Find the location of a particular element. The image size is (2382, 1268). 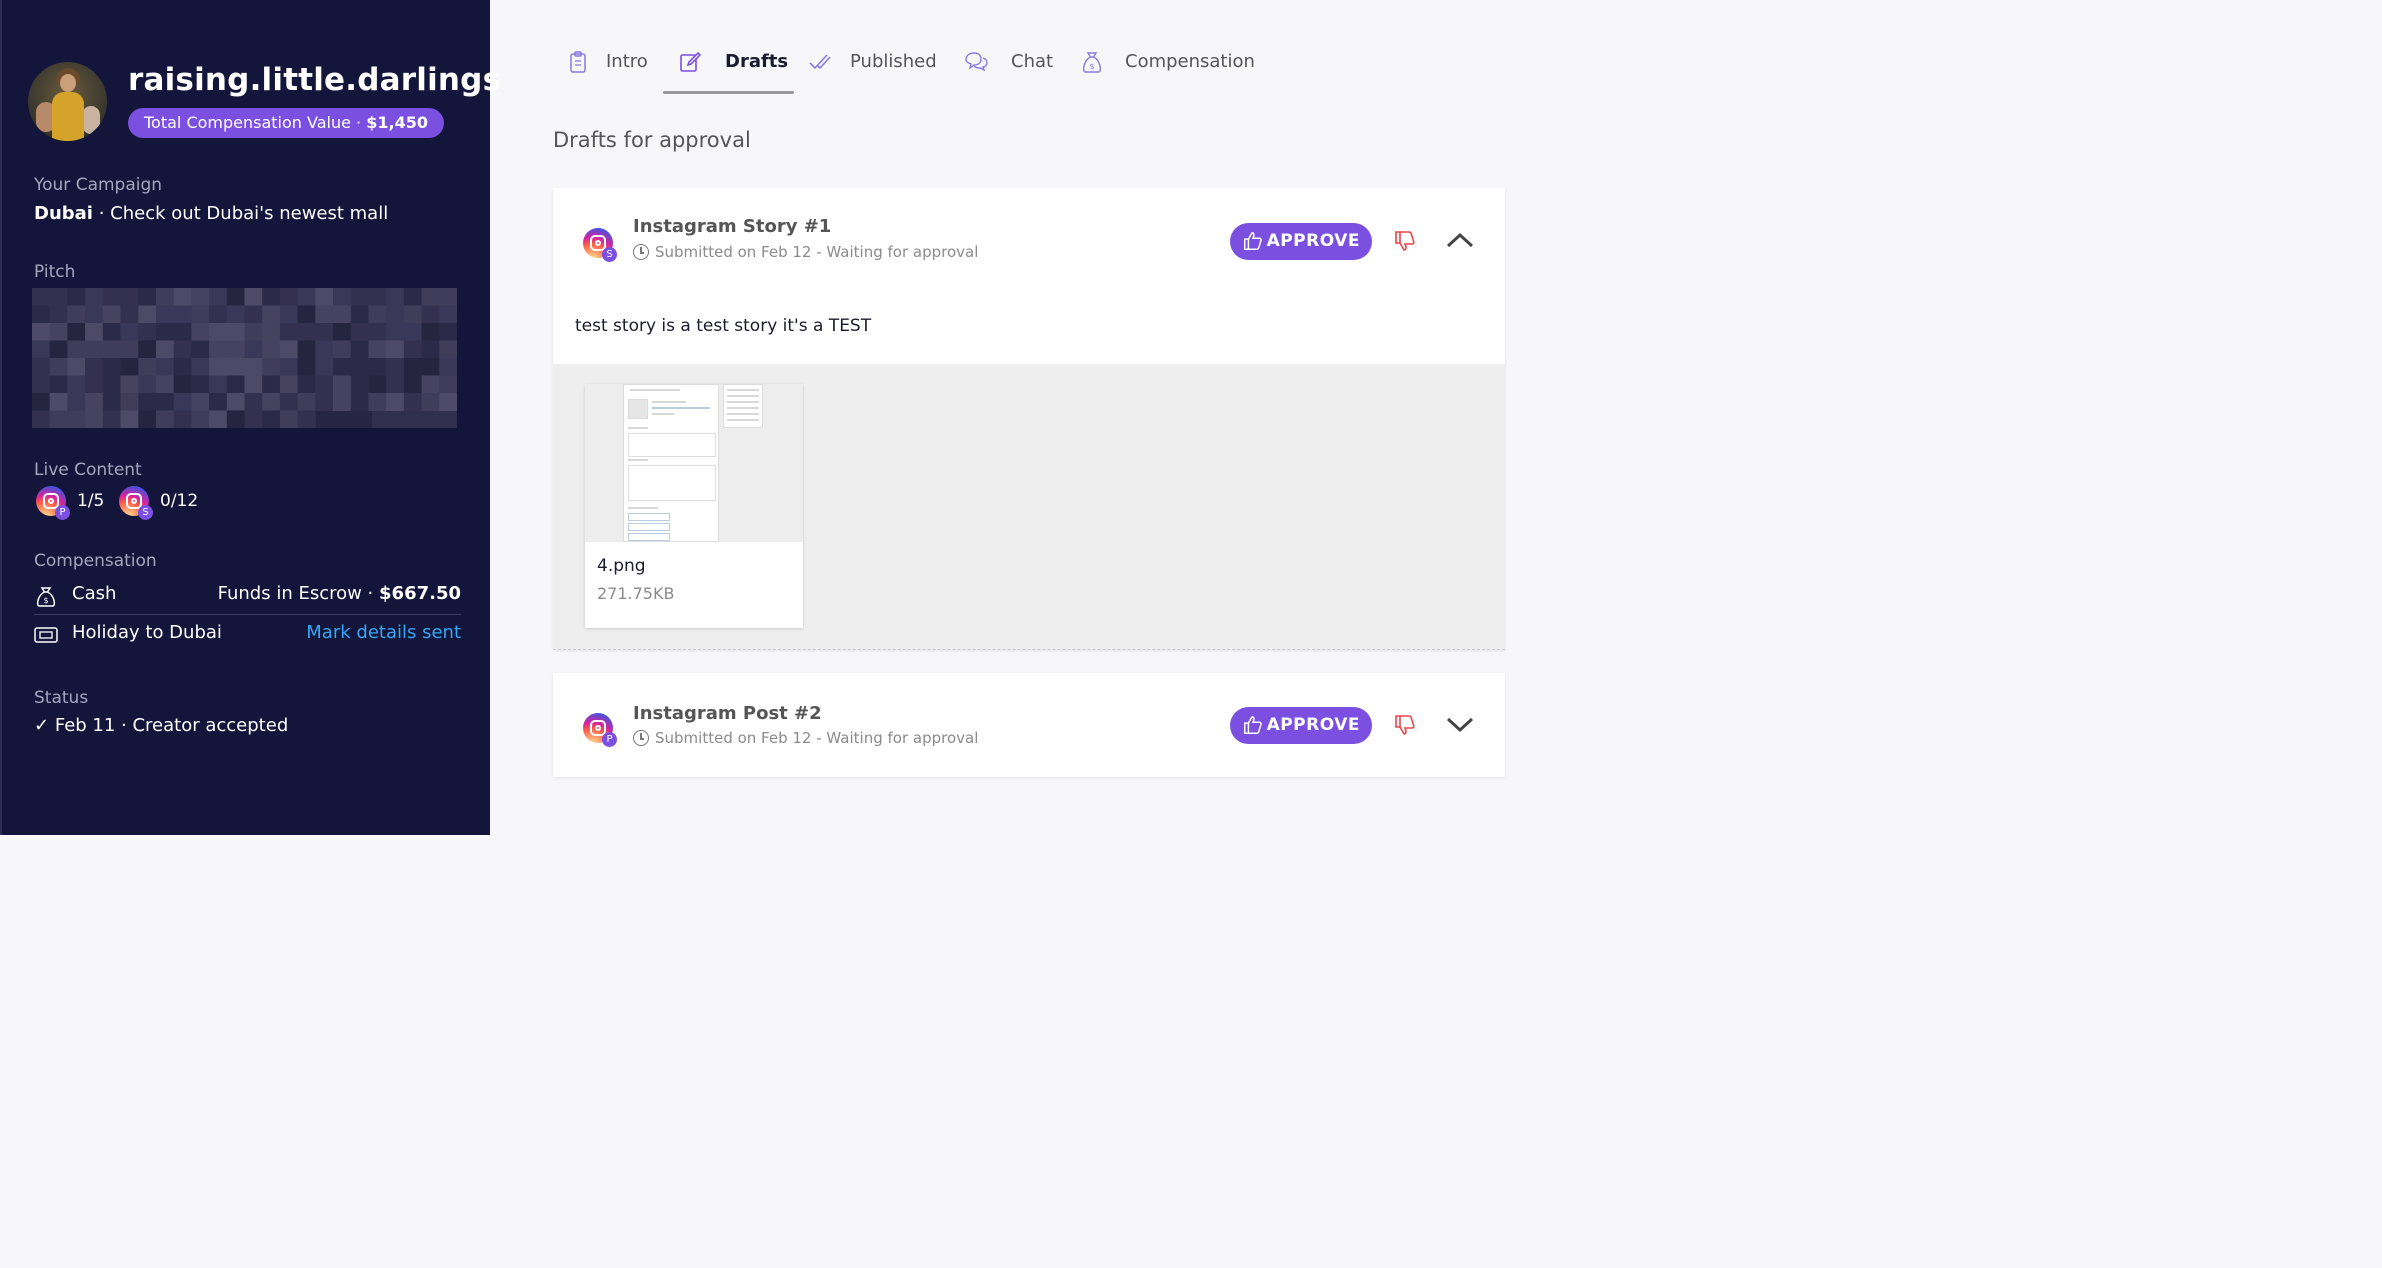

escrow-value: $667.50 is located at coordinates (420, 593).